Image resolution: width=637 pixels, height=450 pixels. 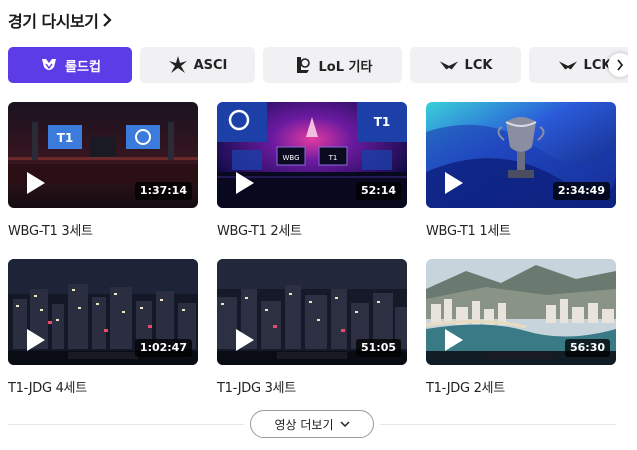 I want to click on video-duration: 56:30, so click(x=587, y=348).